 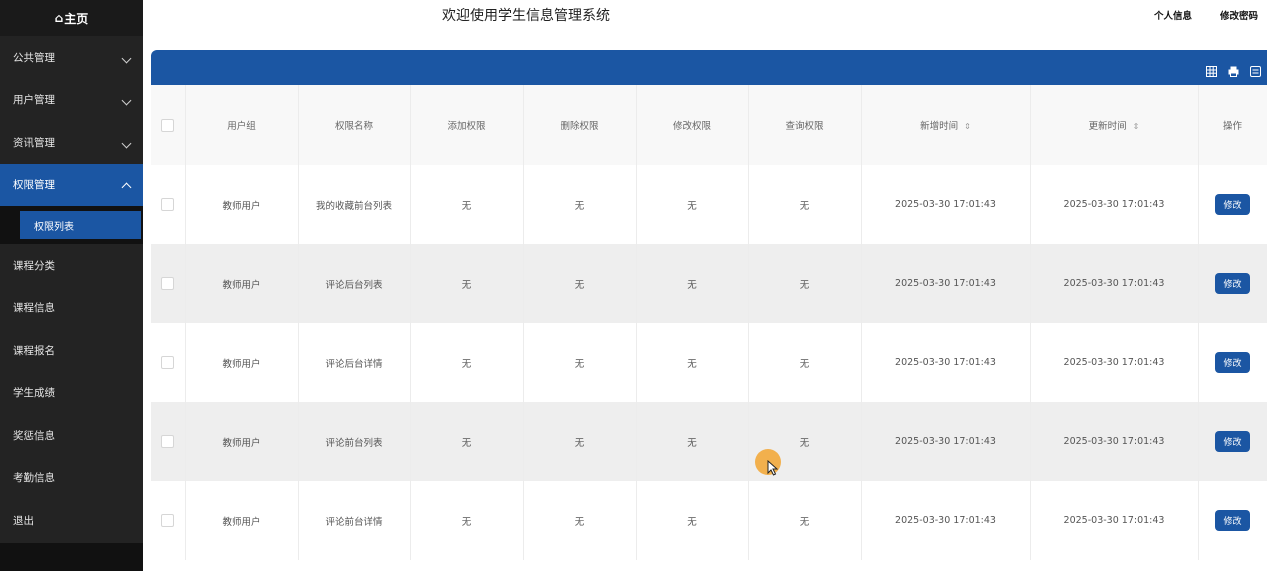 What do you see at coordinates (34, 478) in the screenshot?
I see `sidebar-item-label: 考勤信息` at bounding box center [34, 478].